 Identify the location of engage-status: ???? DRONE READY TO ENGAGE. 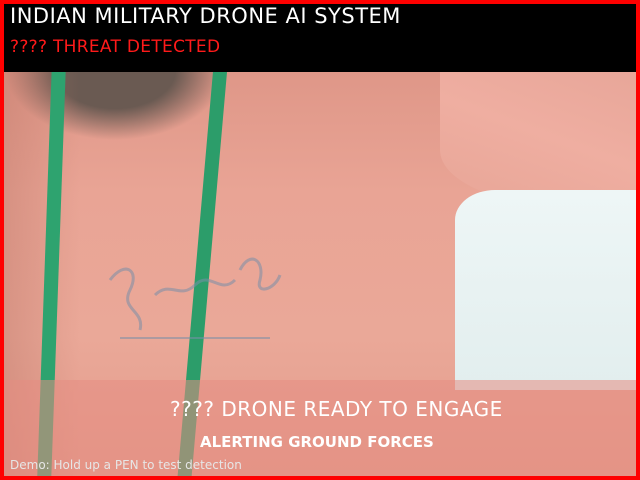
(336, 409).